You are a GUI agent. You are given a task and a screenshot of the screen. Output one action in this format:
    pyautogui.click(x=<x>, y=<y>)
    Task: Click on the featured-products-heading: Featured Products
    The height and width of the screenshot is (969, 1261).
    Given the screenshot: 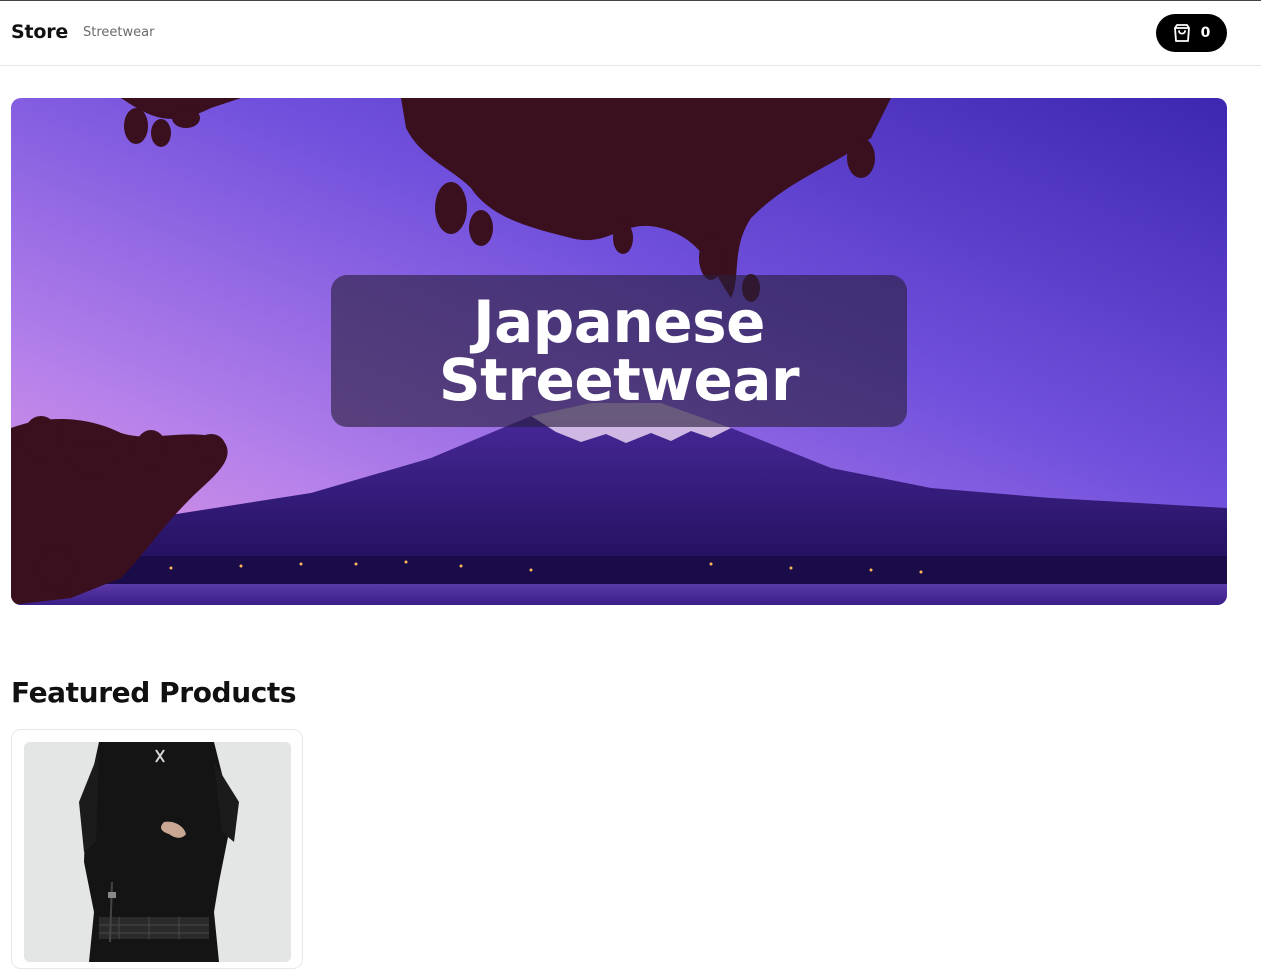 What is the action you would take?
    pyautogui.click(x=154, y=692)
    